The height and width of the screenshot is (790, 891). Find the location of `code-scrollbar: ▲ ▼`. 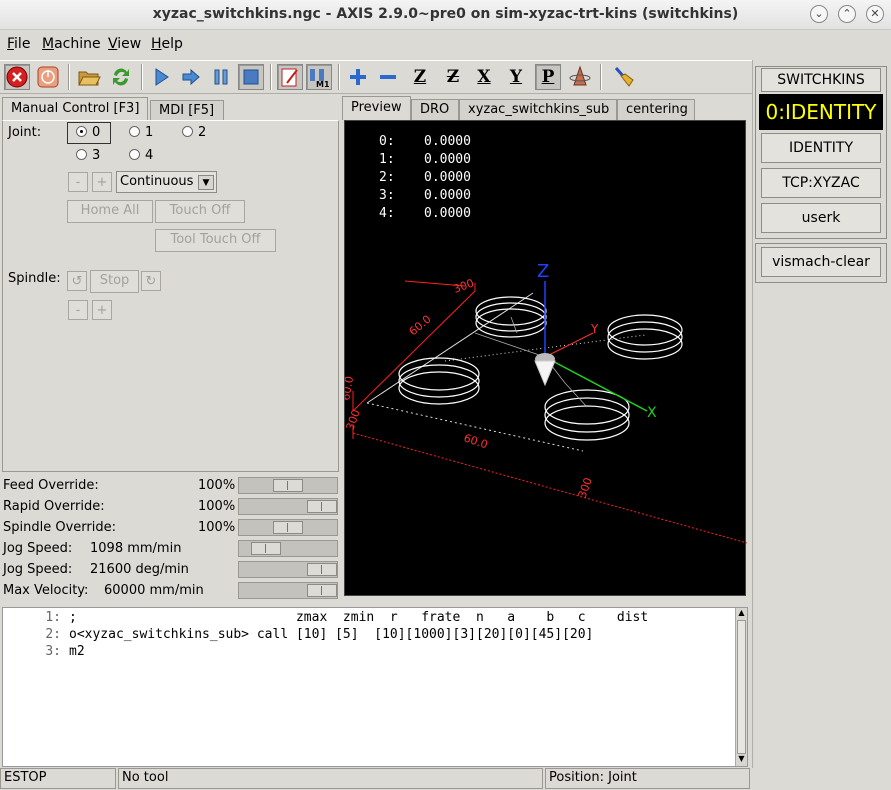

code-scrollbar: ▲ ▼ is located at coordinates (741, 687).